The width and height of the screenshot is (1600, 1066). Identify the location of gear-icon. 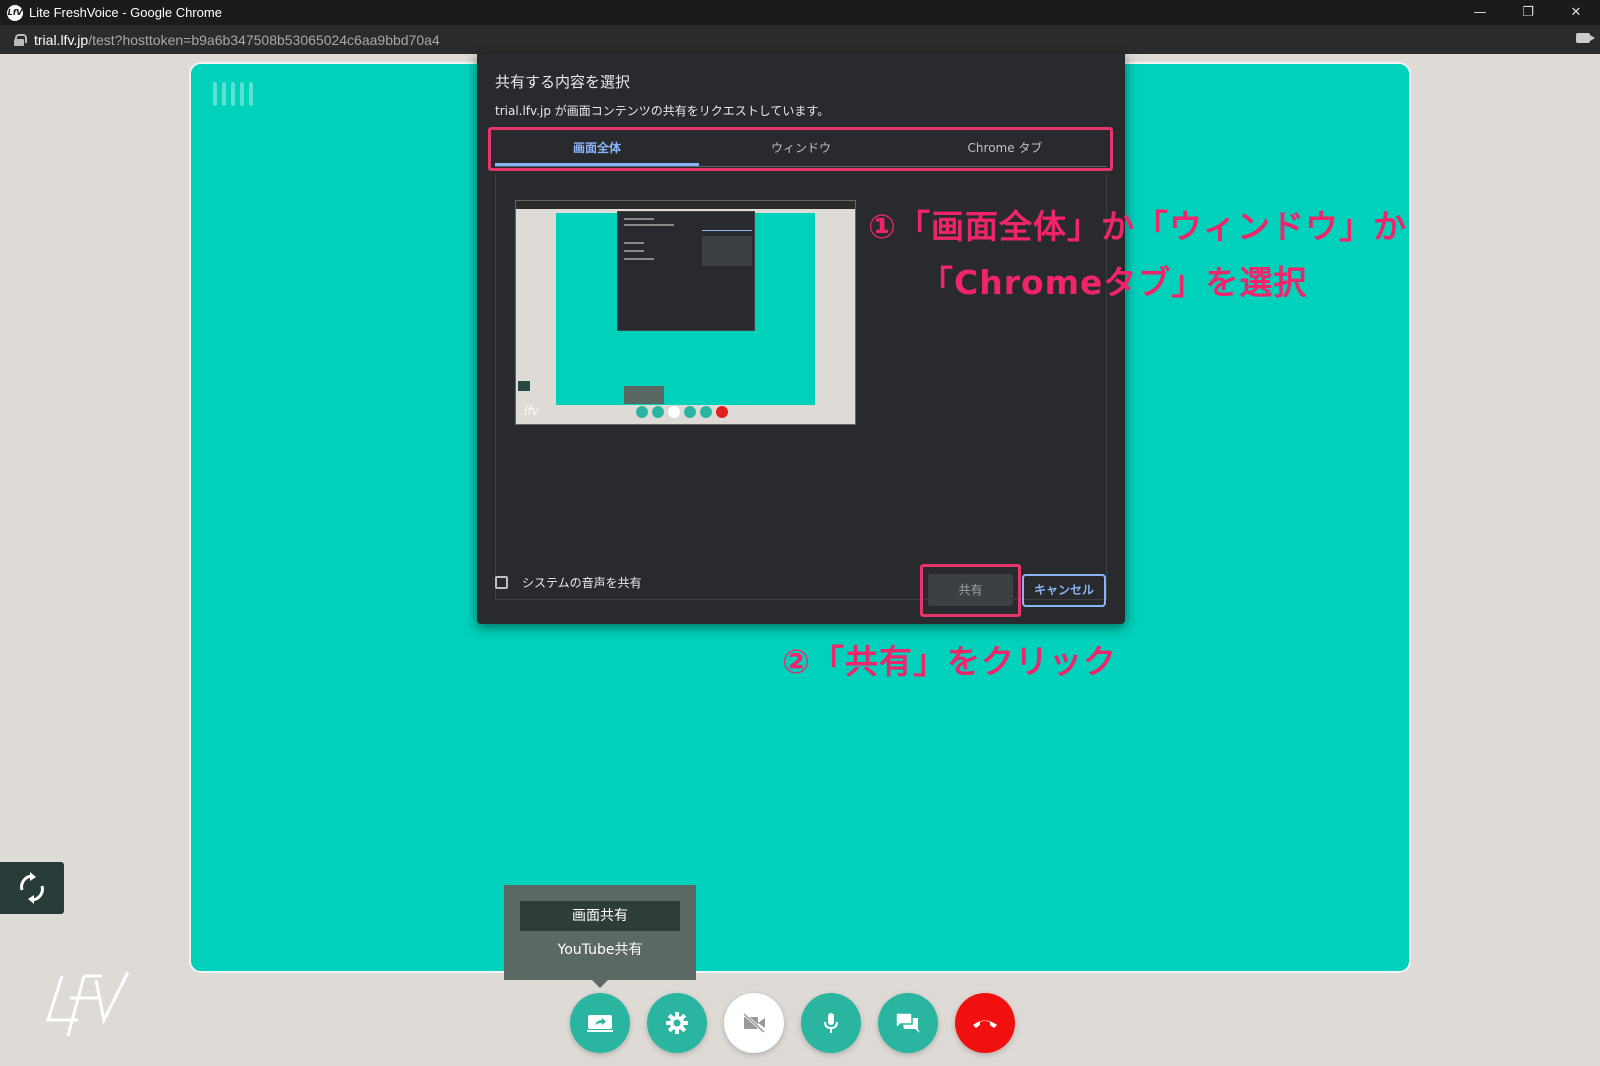
(677, 1023).